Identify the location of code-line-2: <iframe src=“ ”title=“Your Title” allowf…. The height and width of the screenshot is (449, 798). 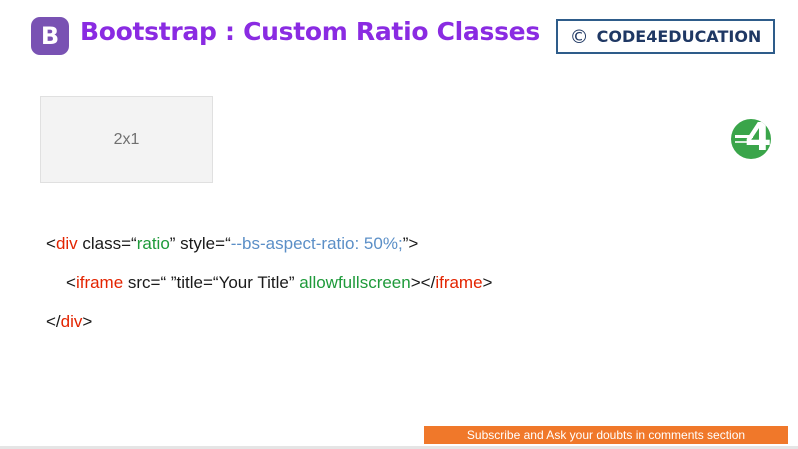
(279, 283).